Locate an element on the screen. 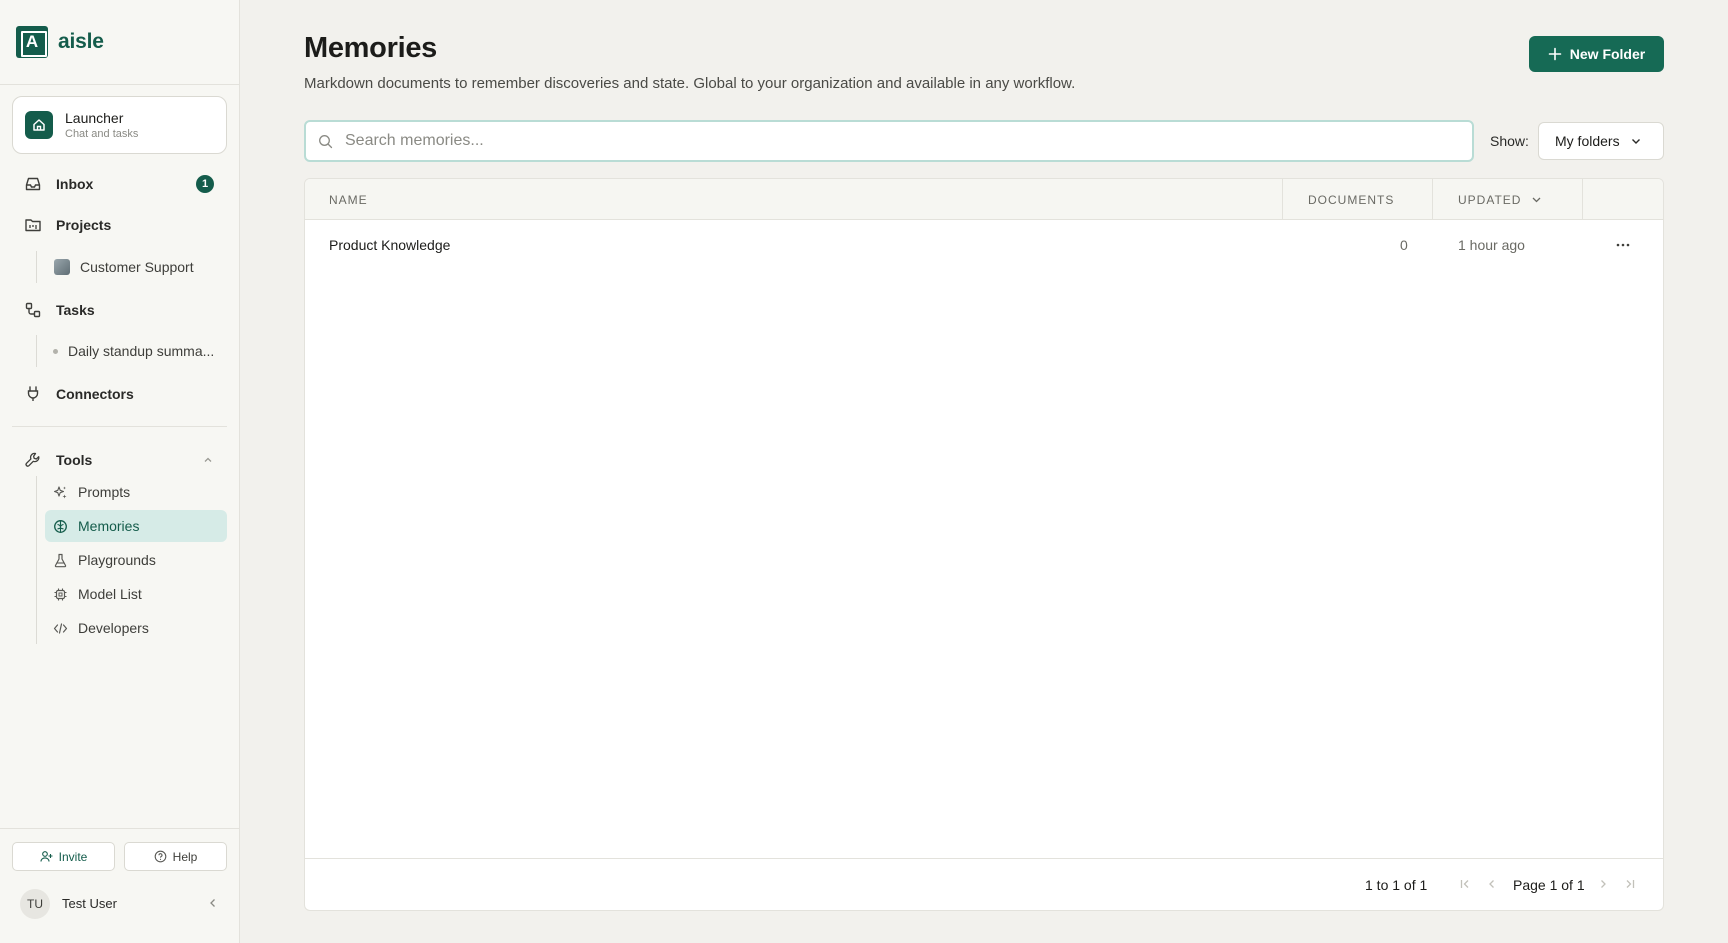 The height and width of the screenshot is (943, 1728). invite-label: Invite is located at coordinates (73, 856).